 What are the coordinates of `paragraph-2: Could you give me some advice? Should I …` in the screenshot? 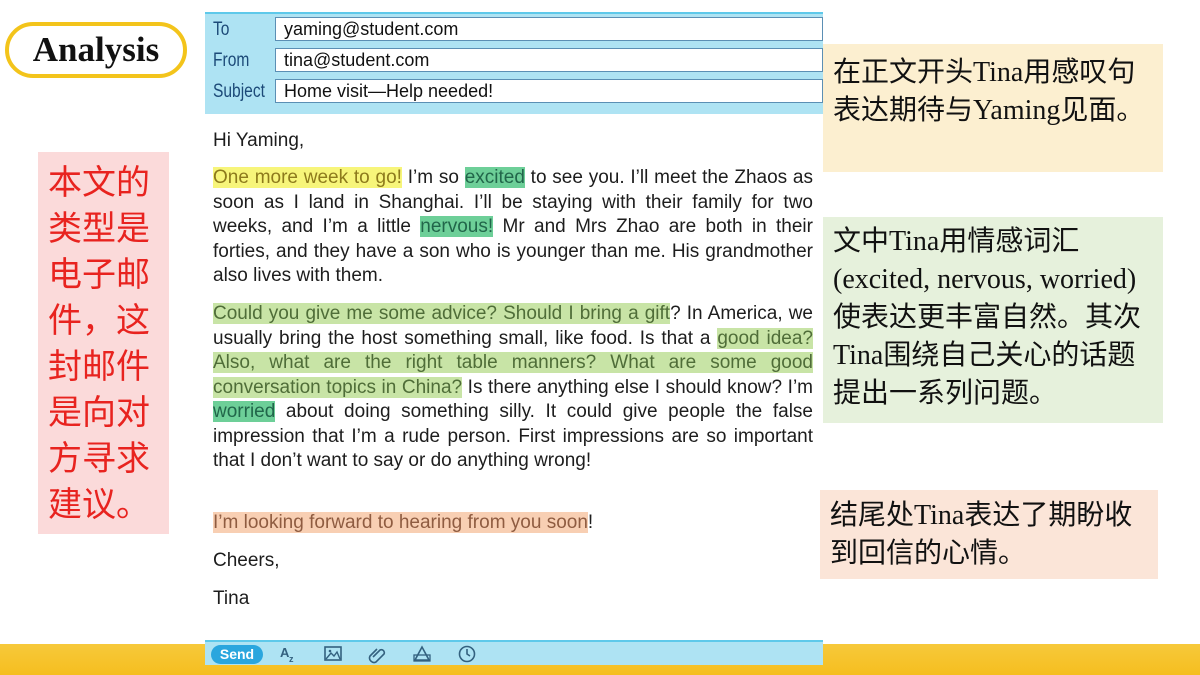 It's located at (513, 388).